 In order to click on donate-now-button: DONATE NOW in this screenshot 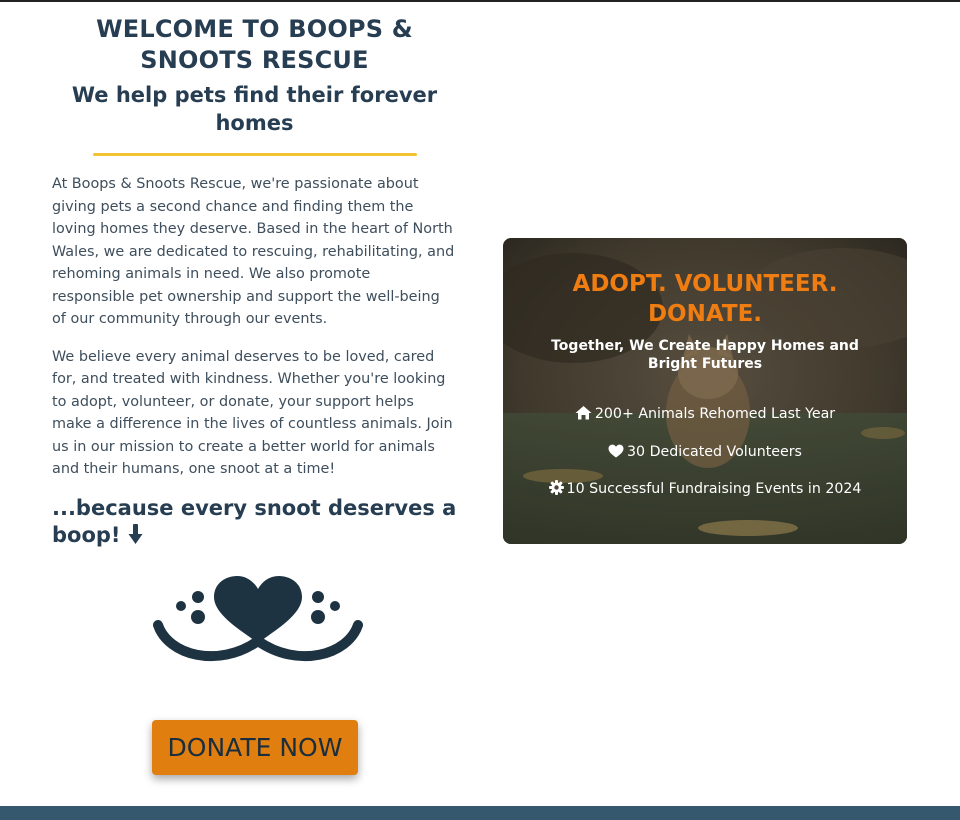, I will do `click(255, 747)`.